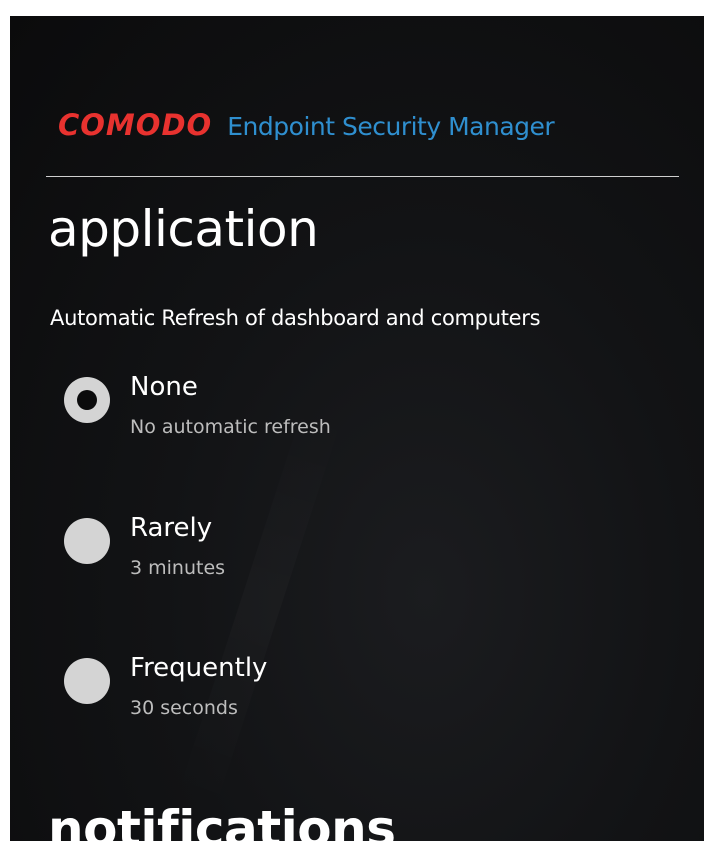 This screenshot has width=704, height=841. I want to click on app-header: COMODO Endpoint Security Manager, so click(306, 125).